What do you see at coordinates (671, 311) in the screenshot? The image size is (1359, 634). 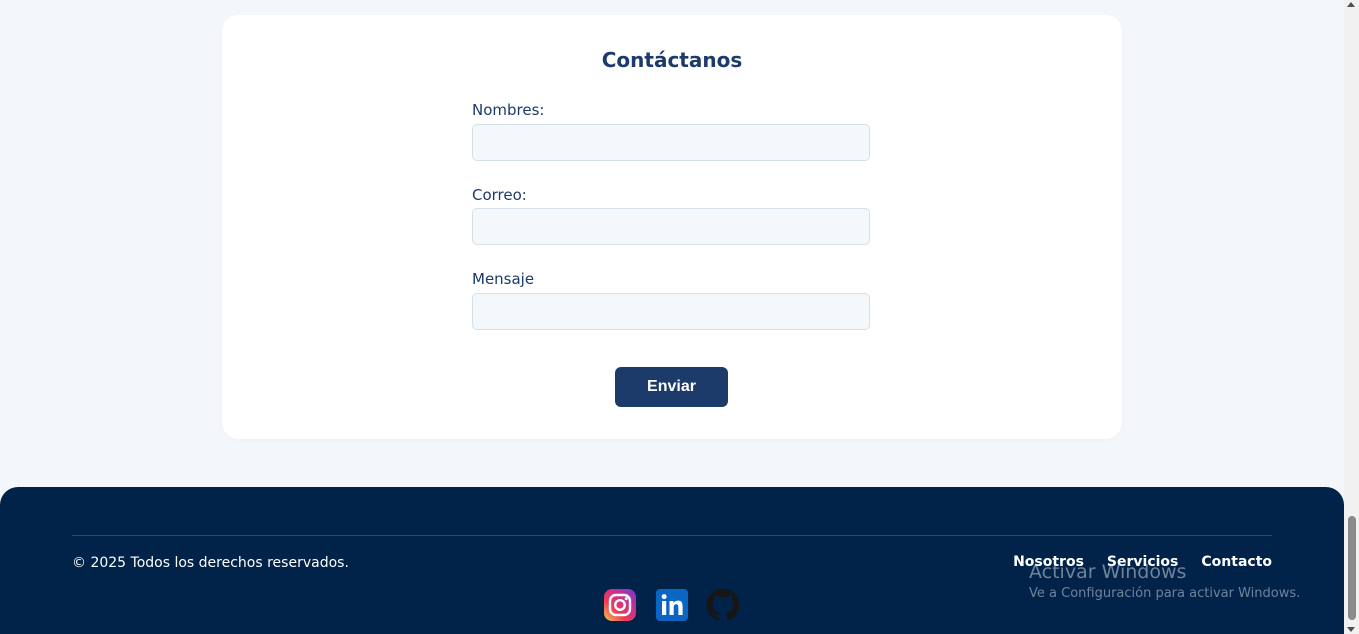 I see `message-input` at bounding box center [671, 311].